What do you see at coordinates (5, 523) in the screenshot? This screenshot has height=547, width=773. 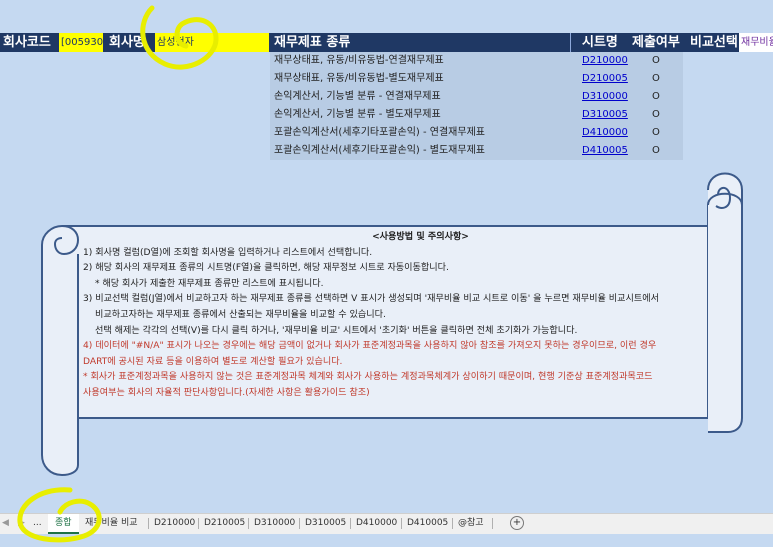 I see `scroll-left-icon: ◀` at bounding box center [5, 523].